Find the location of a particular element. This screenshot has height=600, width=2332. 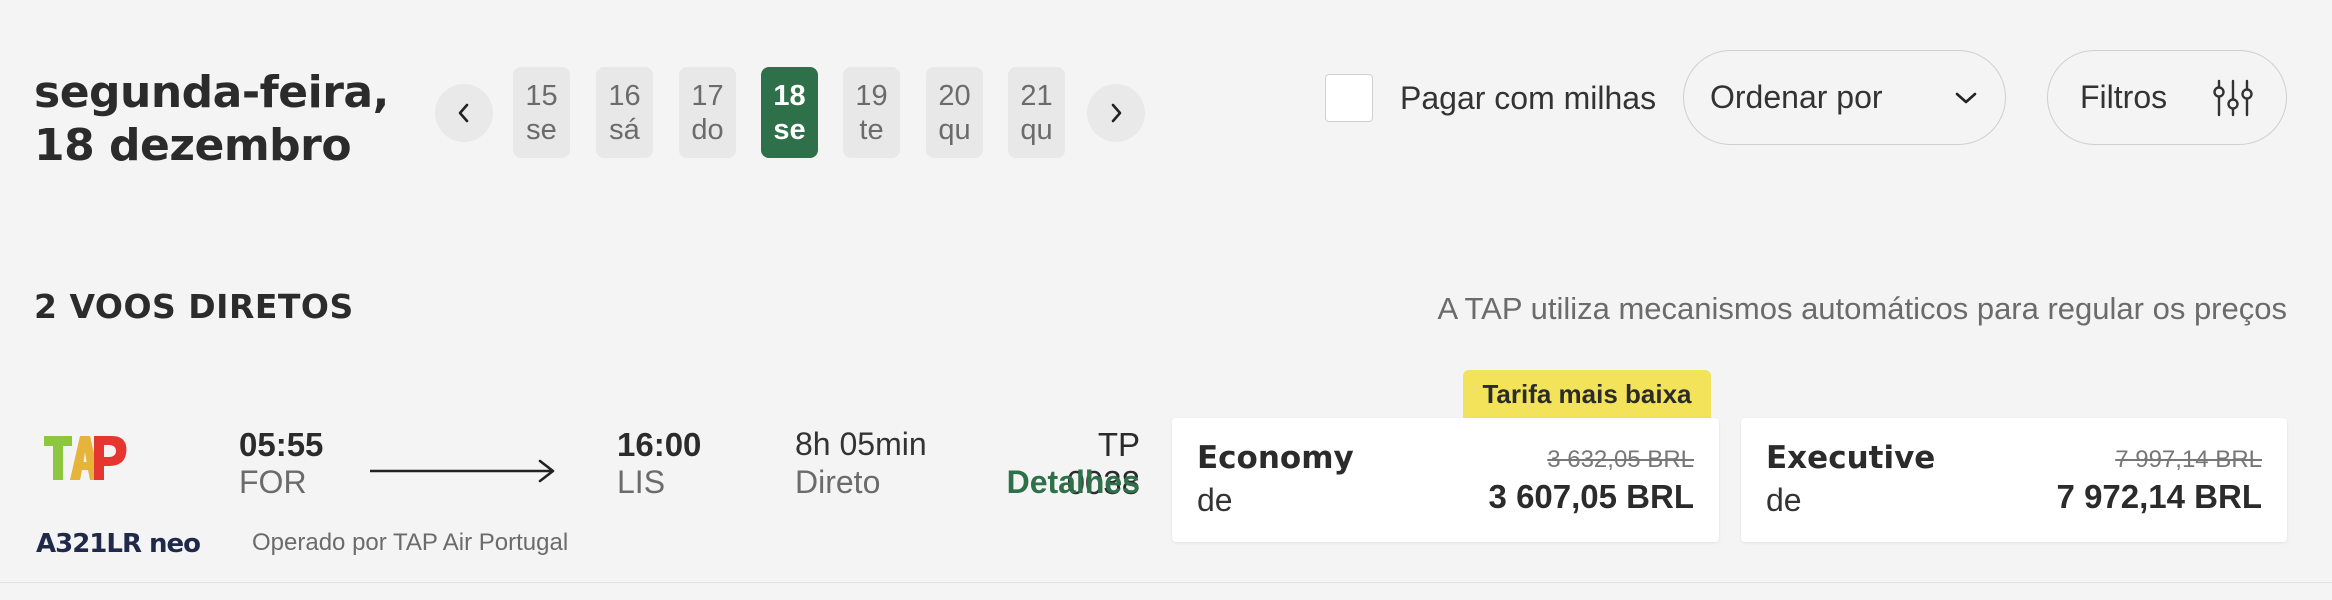

departure-time: 05:55 is located at coordinates (281, 444).